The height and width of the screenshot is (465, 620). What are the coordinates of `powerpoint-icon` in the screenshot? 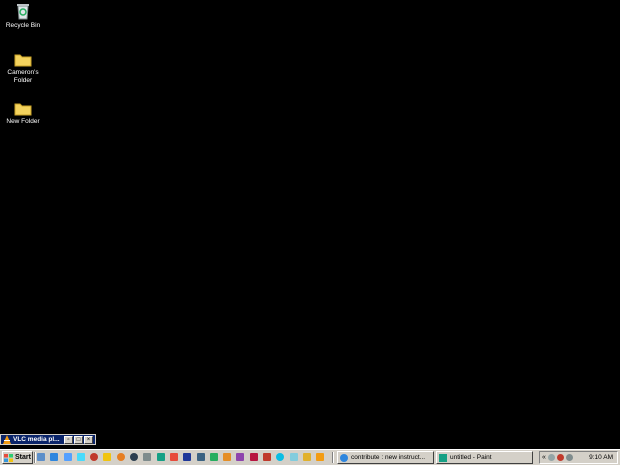 It's located at (227, 457).